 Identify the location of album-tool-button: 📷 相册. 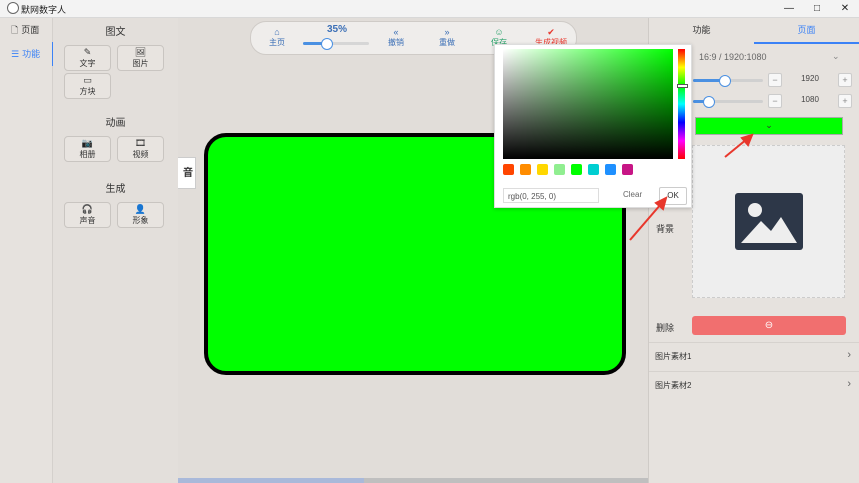
(87, 149).